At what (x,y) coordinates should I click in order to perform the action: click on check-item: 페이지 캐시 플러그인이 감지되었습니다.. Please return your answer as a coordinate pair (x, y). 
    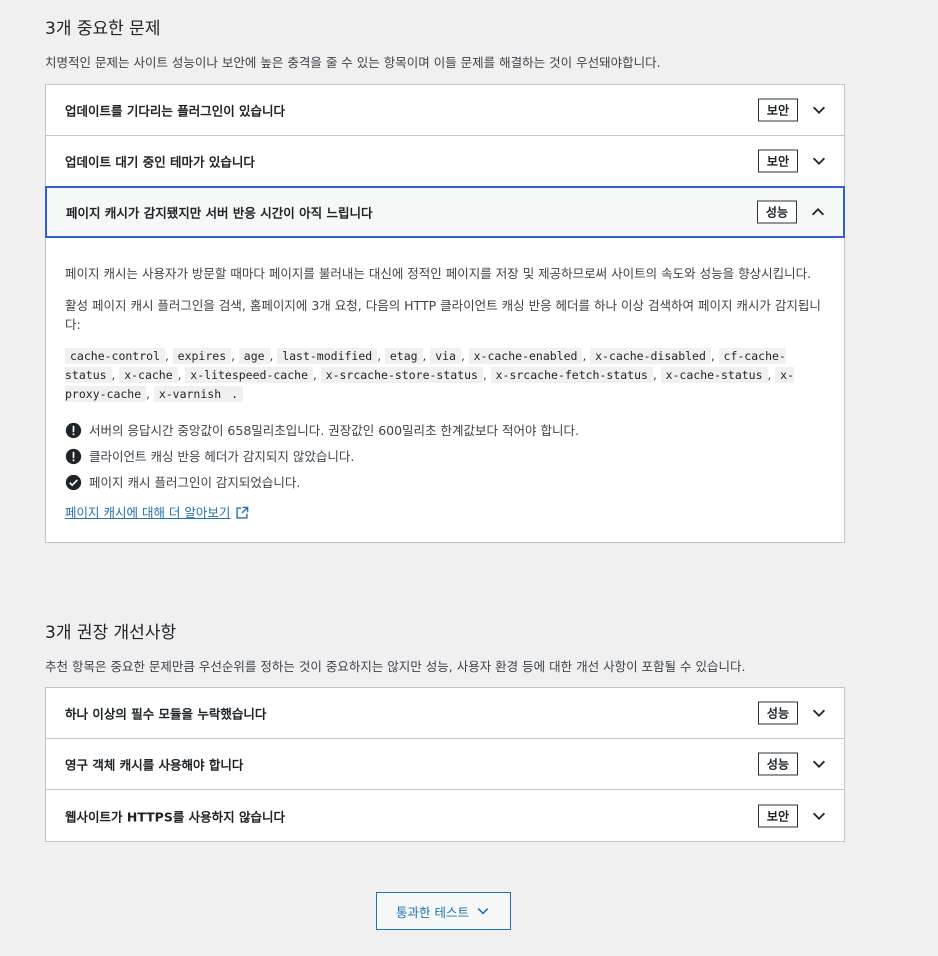
    Looking at the image, I should click on (445, 482).